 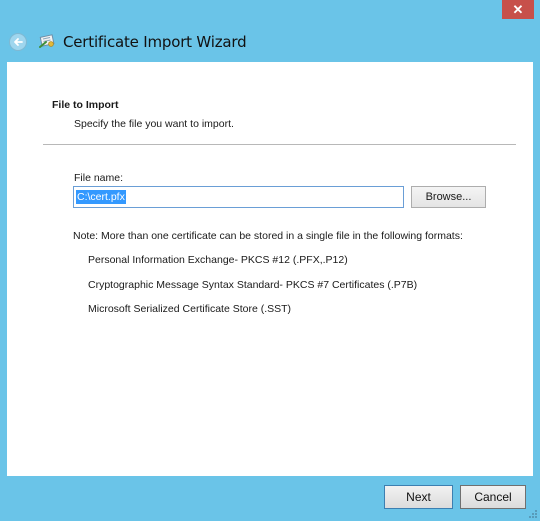 What do you see at coordinates (418, 497) in the screenshot?
I see `next-button: Next` at bounding box center [418, 497].